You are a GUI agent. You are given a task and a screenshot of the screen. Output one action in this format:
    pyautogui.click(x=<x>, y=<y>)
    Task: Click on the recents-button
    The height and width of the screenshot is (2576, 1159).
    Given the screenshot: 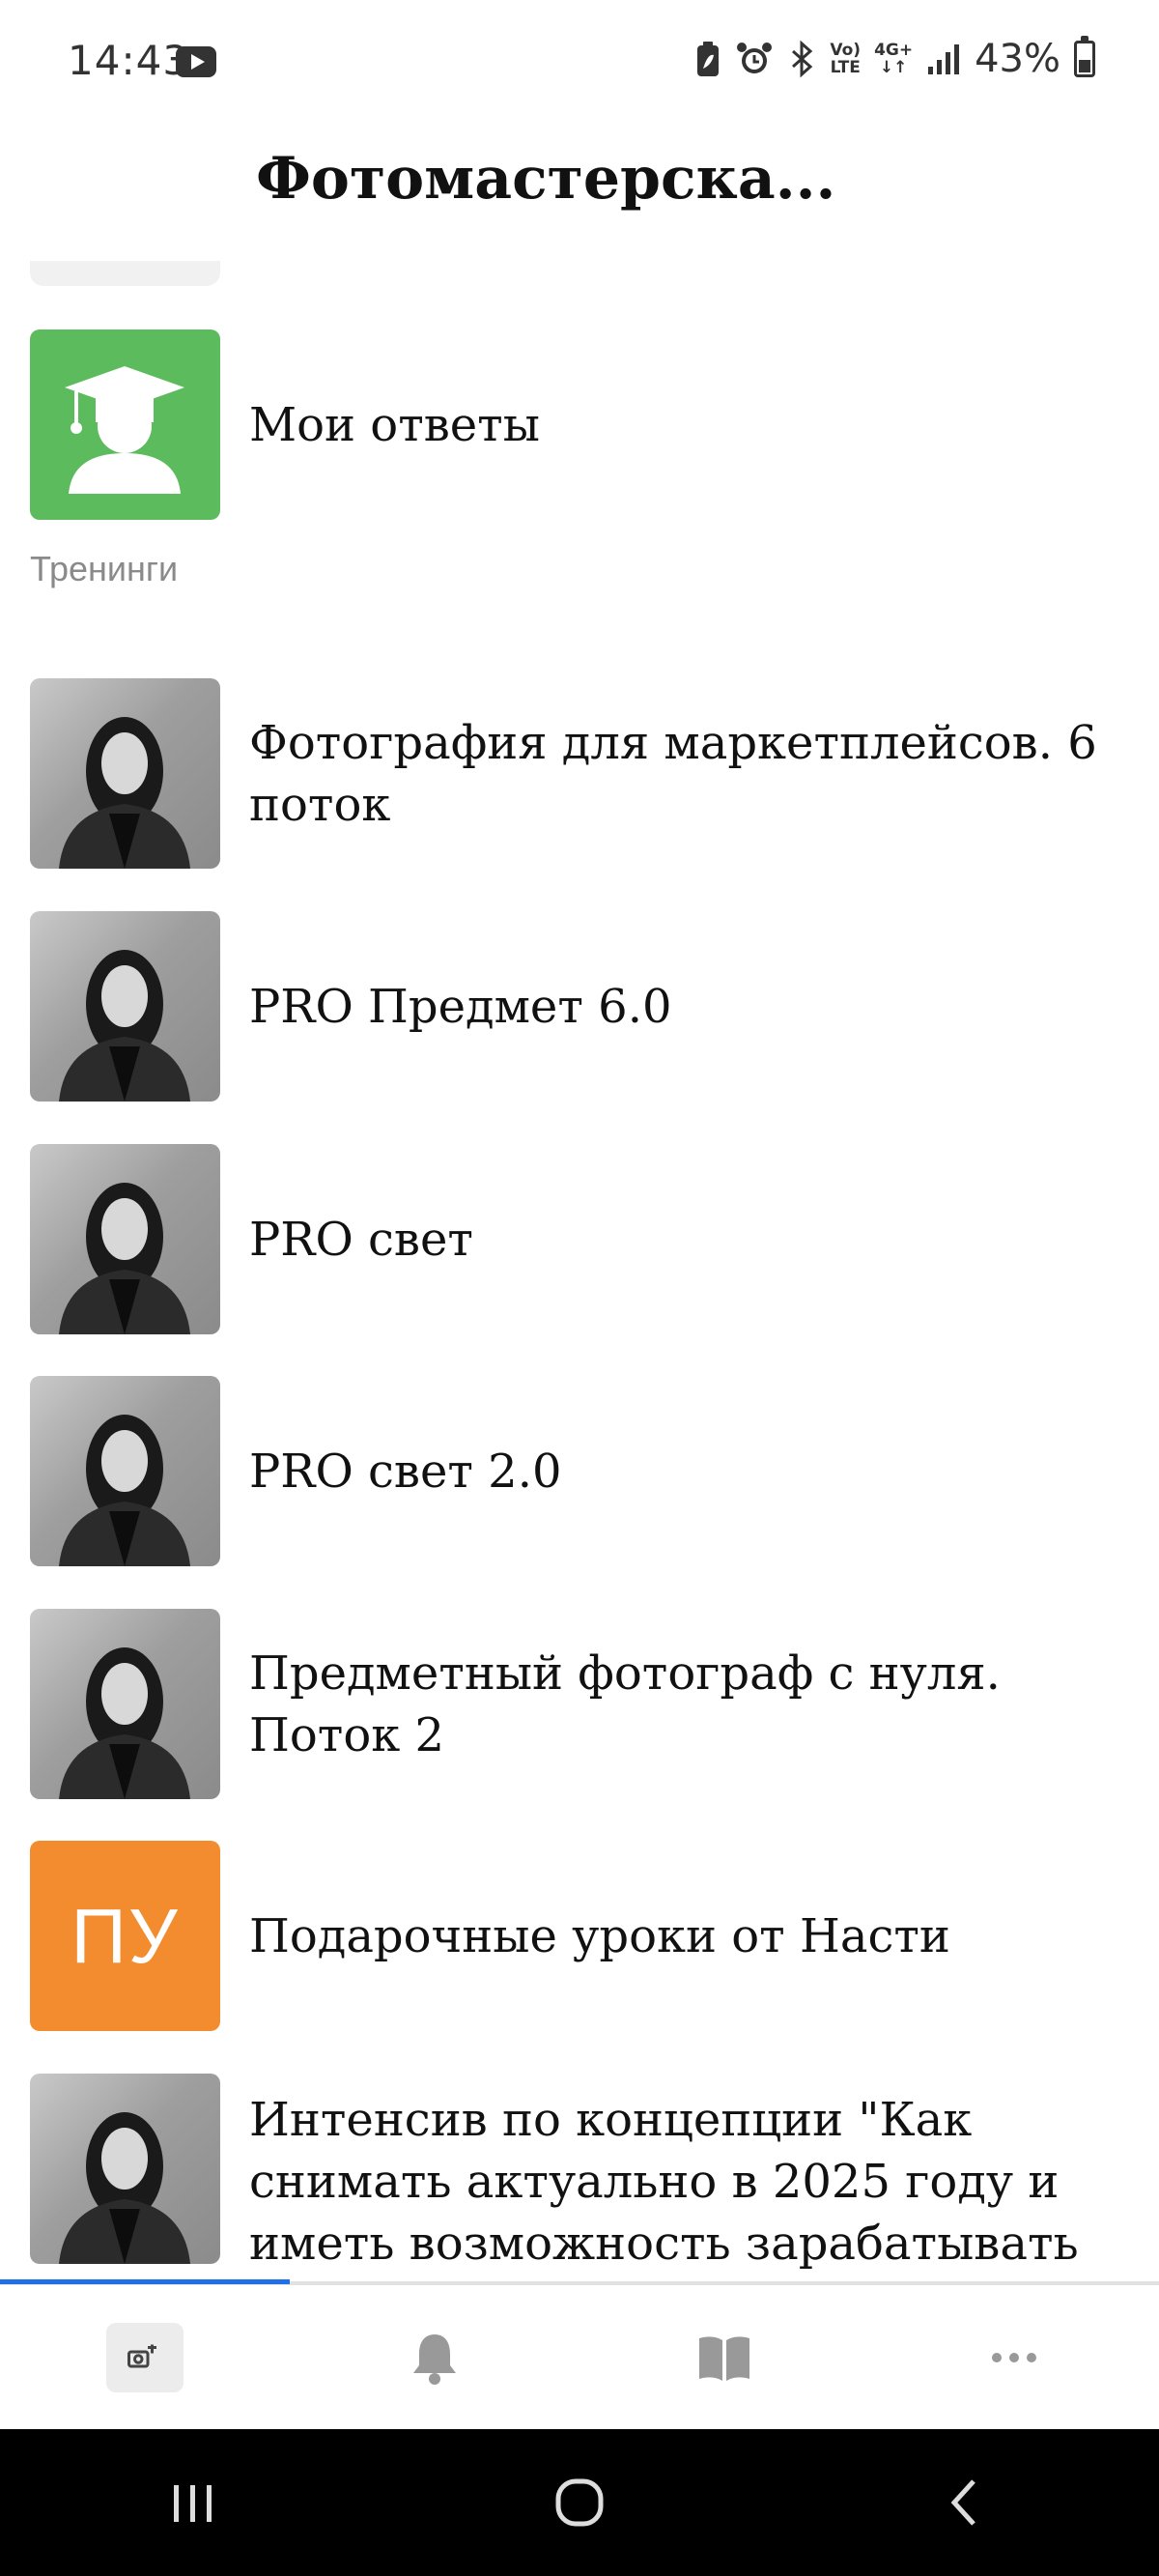 What is the action you would take?
    pyautogui.click(x=193, y=2503)
    